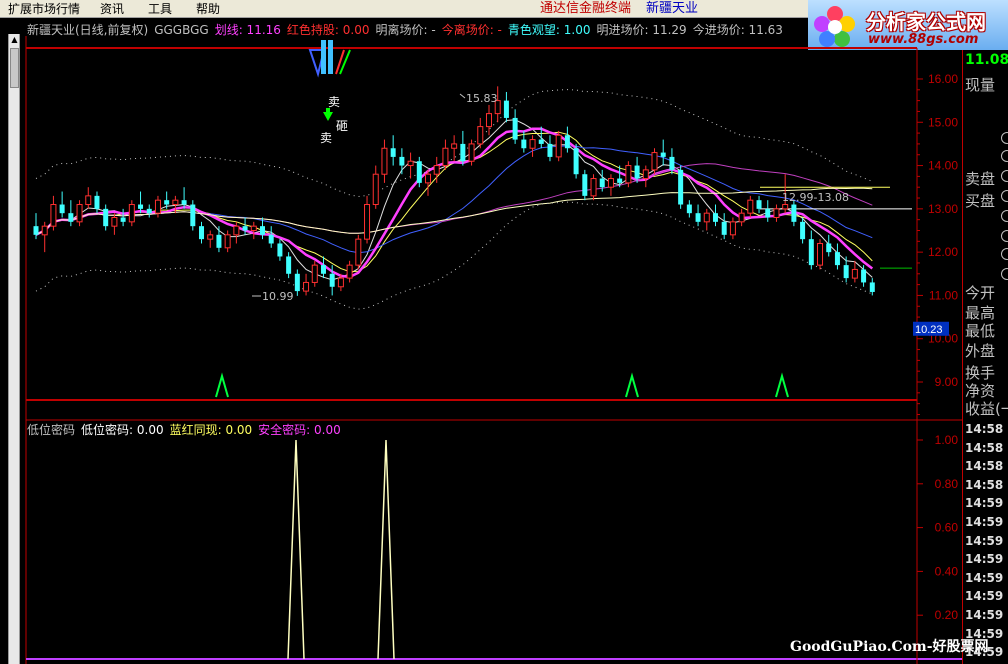 This screenshot has width=1008, height=664. Describe the element at coordinates (211, 430) in the screenshot. I see `indicator-blue-red: 蓝红同现: 0.00` at that location.